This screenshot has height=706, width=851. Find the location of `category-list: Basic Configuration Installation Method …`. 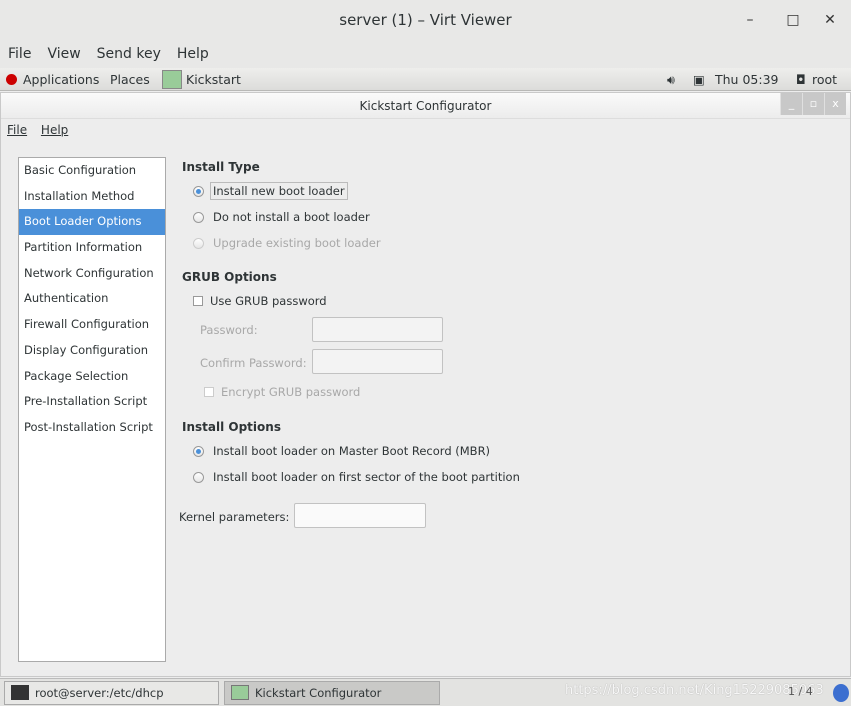

category-list: Basic Configuration Installation Method … is located at coordinates (92, 409).